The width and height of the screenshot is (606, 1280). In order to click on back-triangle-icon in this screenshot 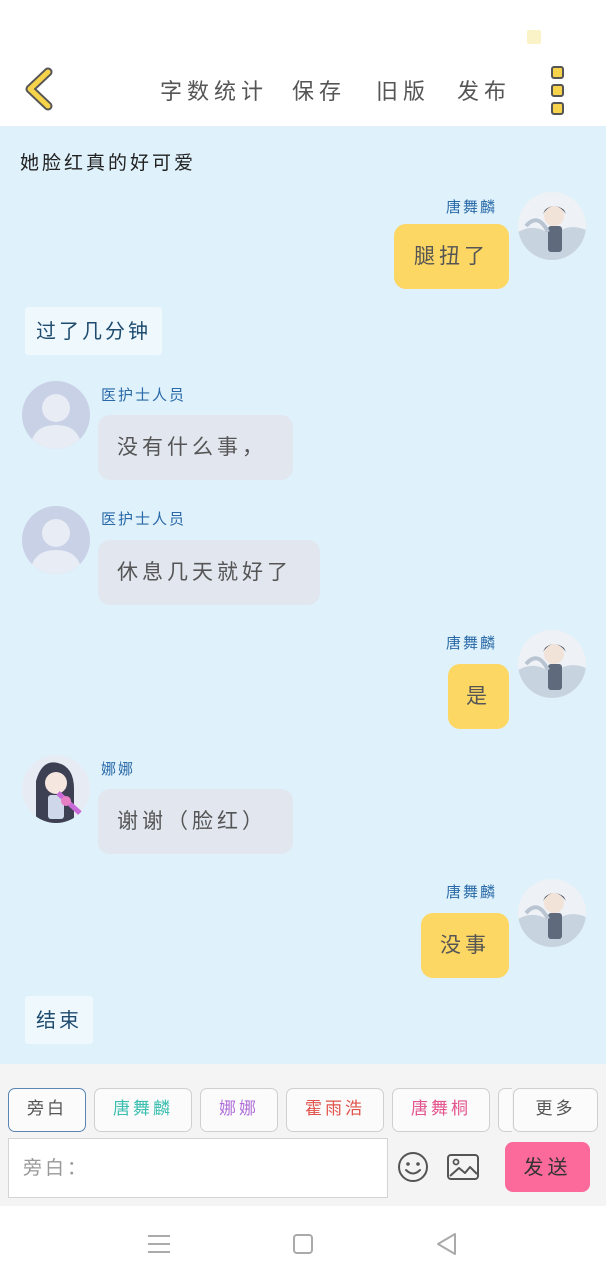, I will do `click(446, 1244)`.